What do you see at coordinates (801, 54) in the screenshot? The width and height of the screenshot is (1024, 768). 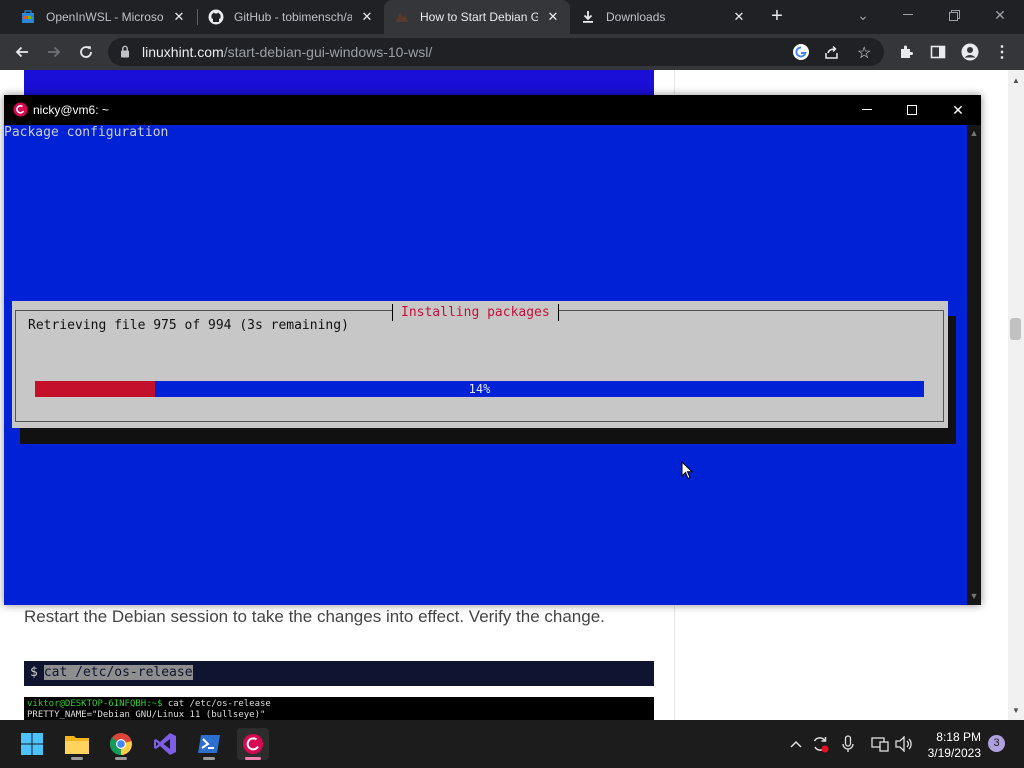 I see `google-icon` at bounding box center [801, 54].